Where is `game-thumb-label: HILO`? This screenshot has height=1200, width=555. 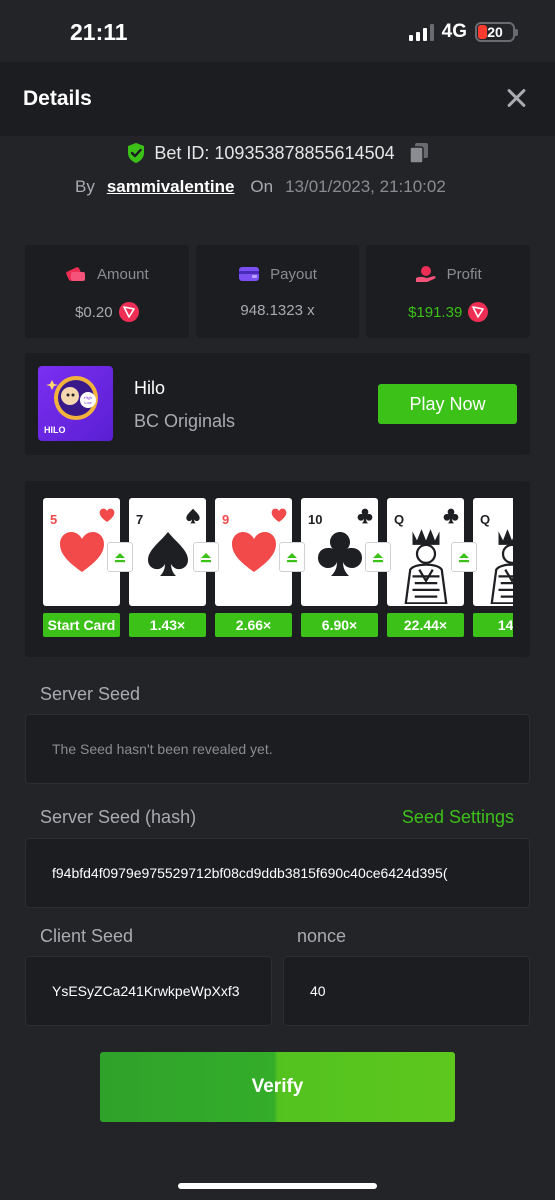 game-thumb-label: HILO is located at coordinates (55, 430).